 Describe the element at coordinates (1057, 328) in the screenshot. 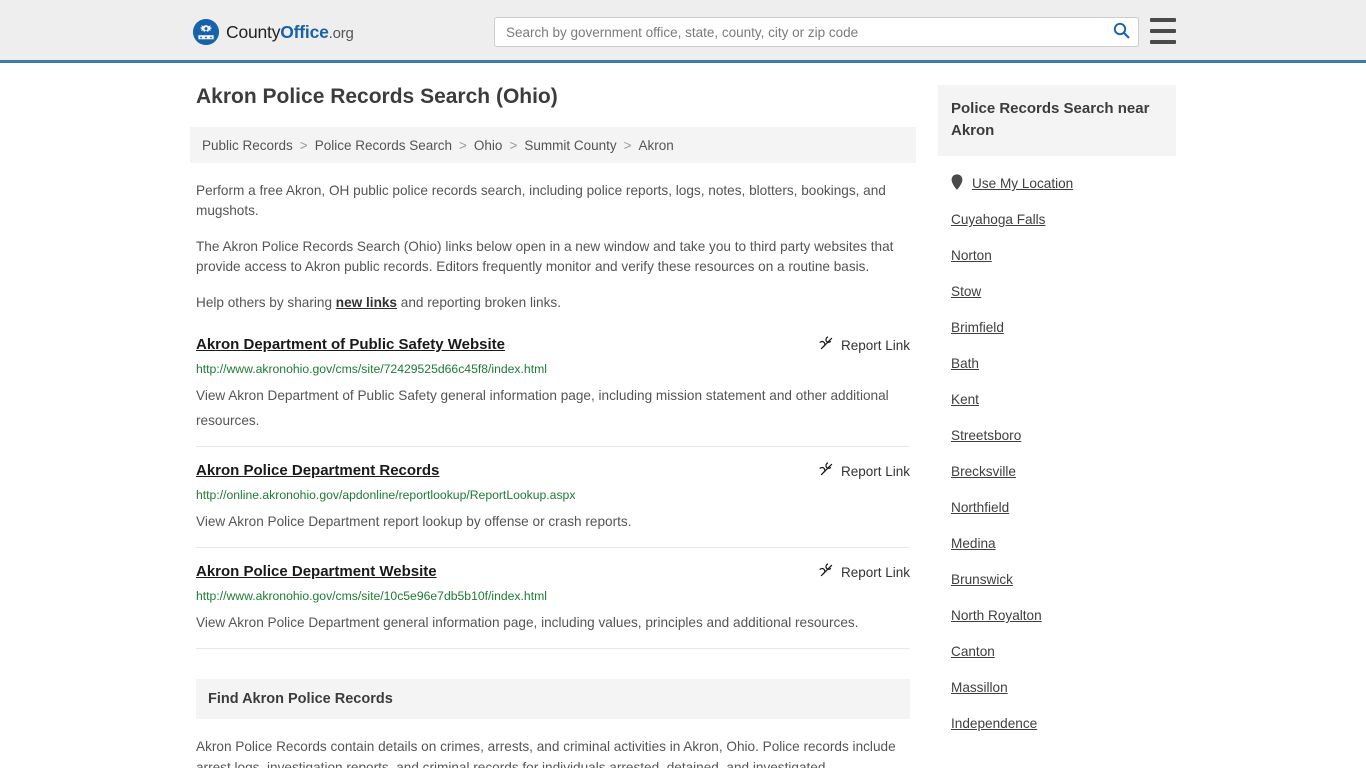

I see `sidebar-item-brimfield: Brimfield` at that location.